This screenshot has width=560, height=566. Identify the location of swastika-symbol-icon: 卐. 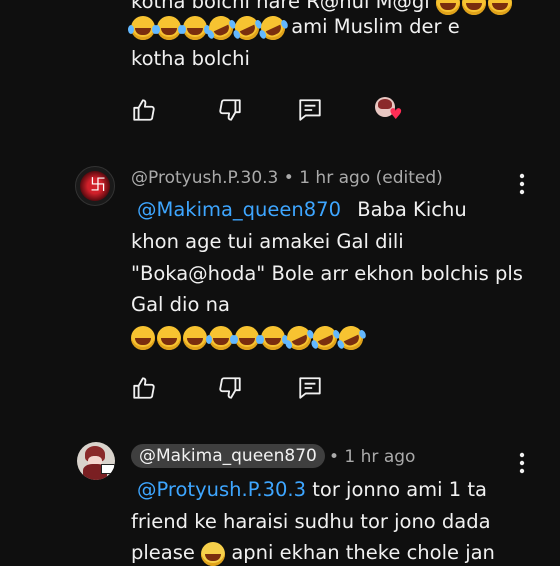
(98, 184).